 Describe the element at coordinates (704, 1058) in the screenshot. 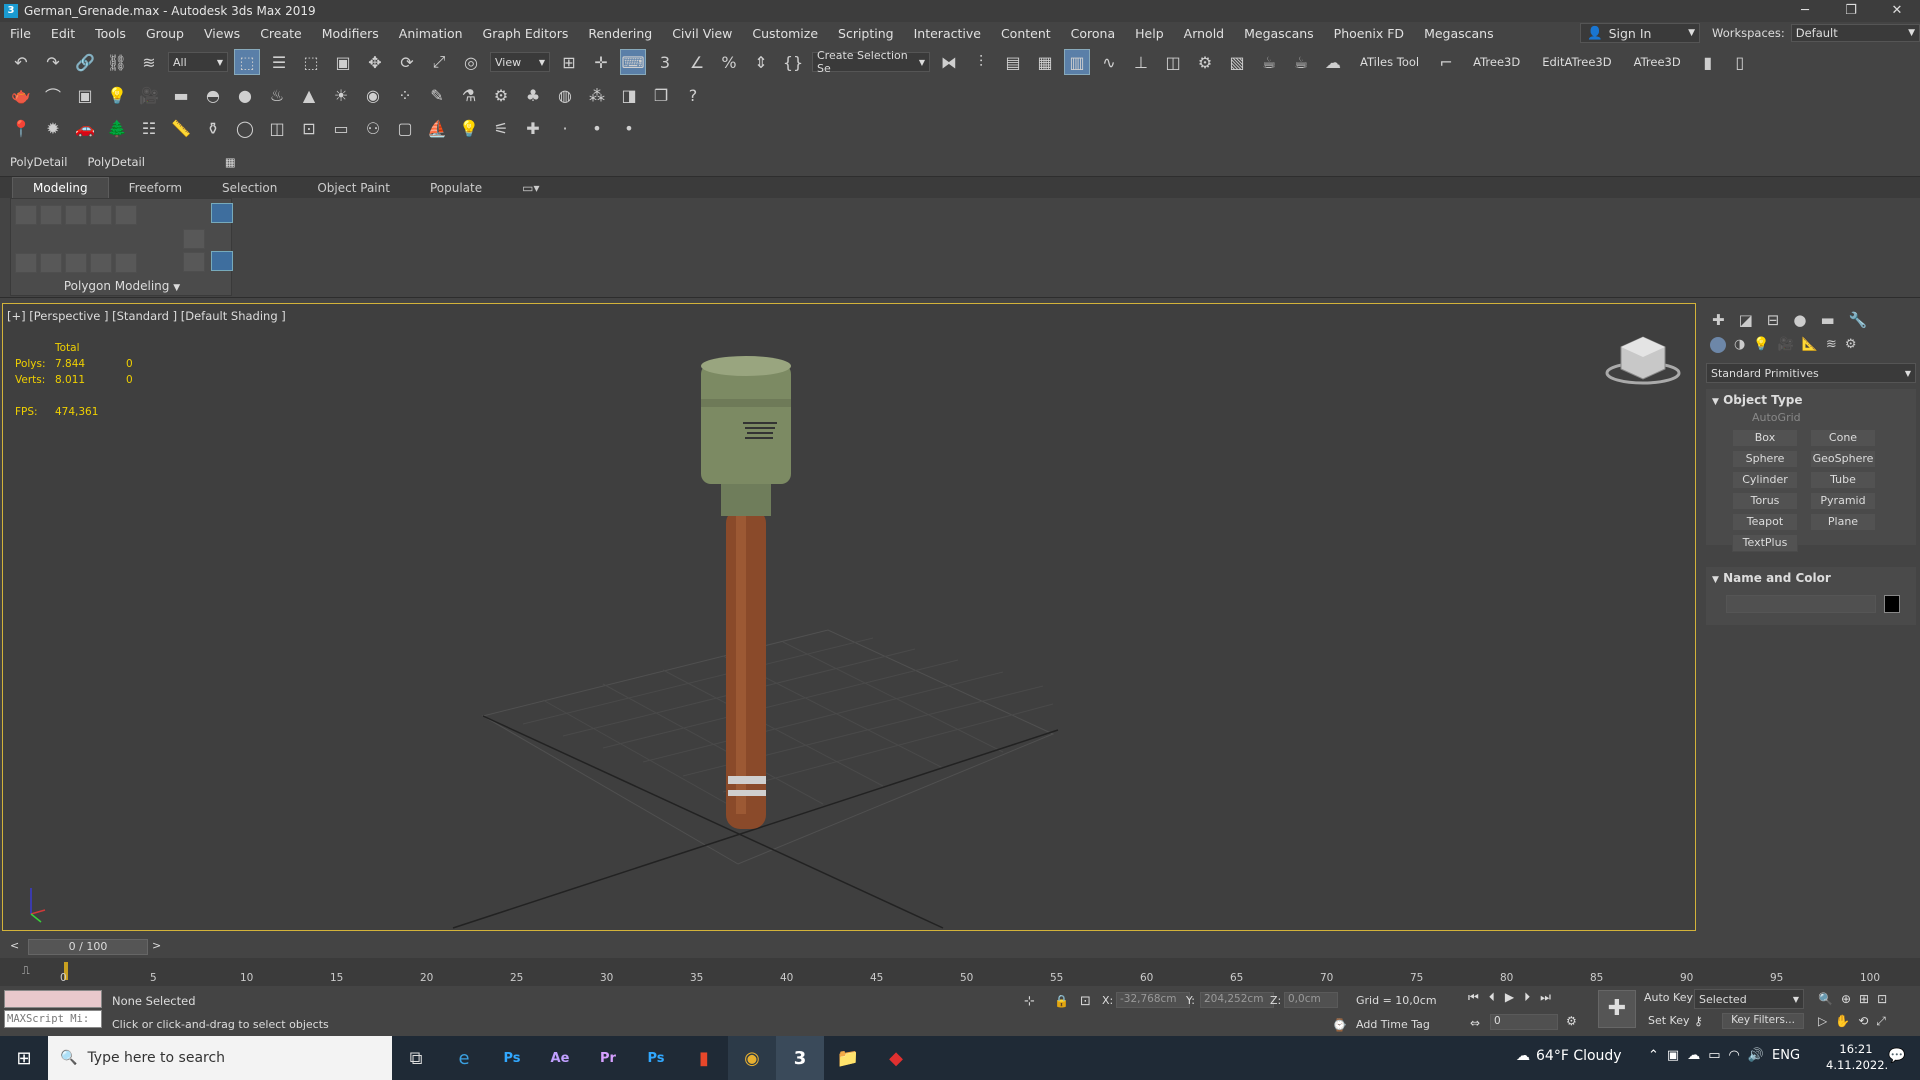

I see `office-icon: ▮` at that location.